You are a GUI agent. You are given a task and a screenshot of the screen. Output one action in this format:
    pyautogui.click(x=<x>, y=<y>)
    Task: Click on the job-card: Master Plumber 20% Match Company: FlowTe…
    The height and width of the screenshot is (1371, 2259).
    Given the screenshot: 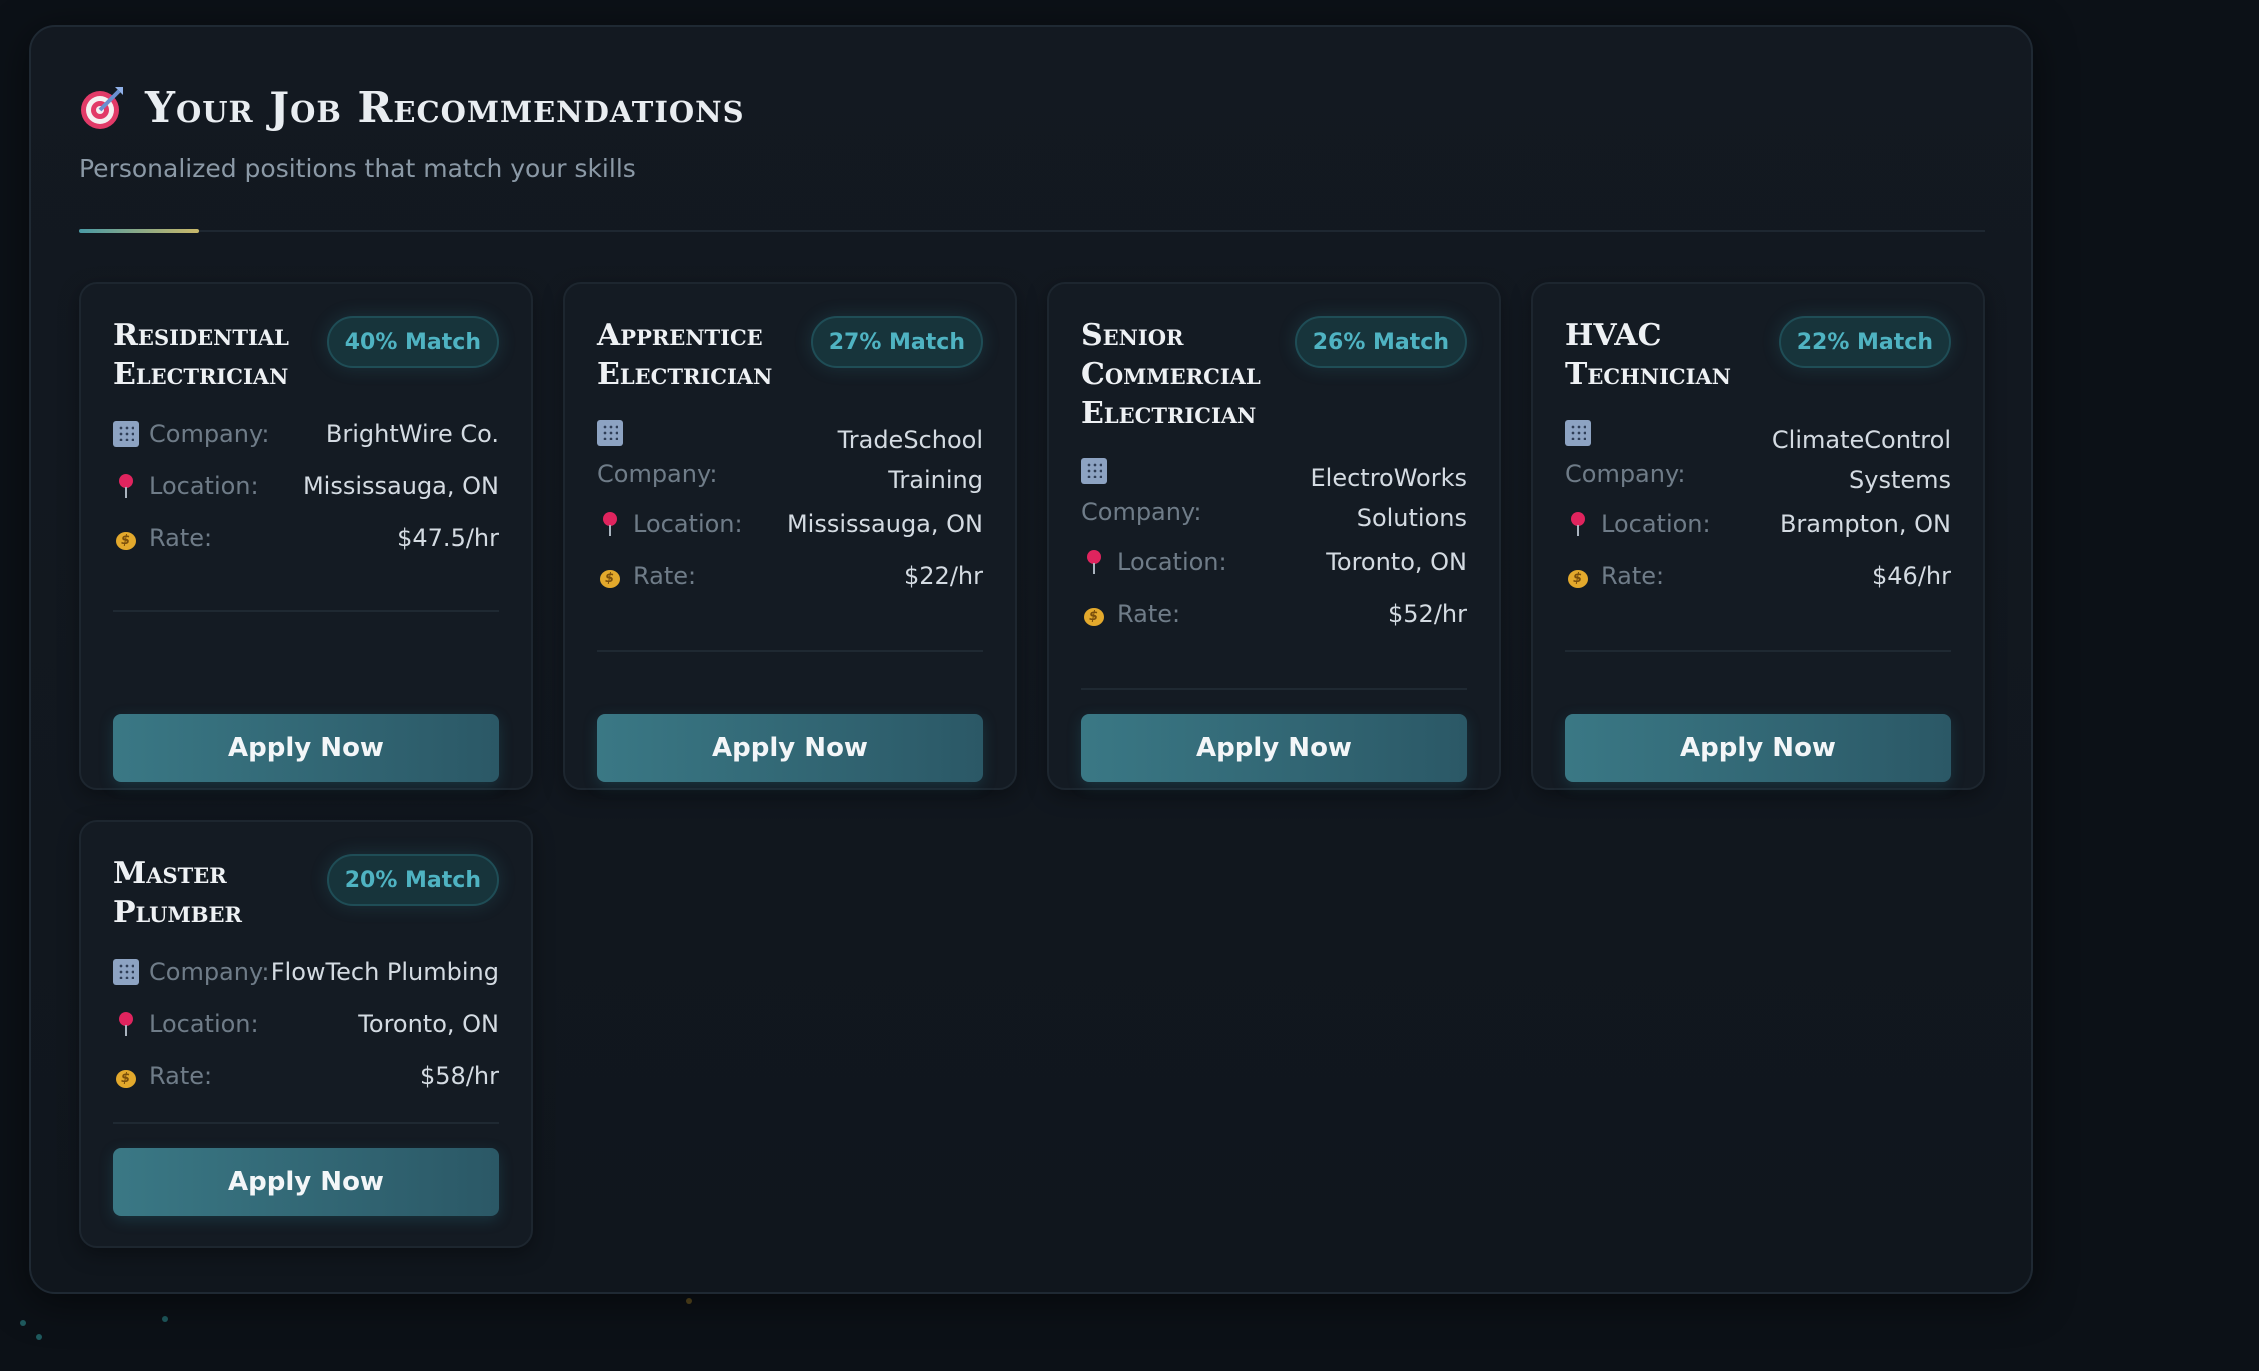 What is the action you would take?
    pyautogui.click(x=306, y=1034)
    